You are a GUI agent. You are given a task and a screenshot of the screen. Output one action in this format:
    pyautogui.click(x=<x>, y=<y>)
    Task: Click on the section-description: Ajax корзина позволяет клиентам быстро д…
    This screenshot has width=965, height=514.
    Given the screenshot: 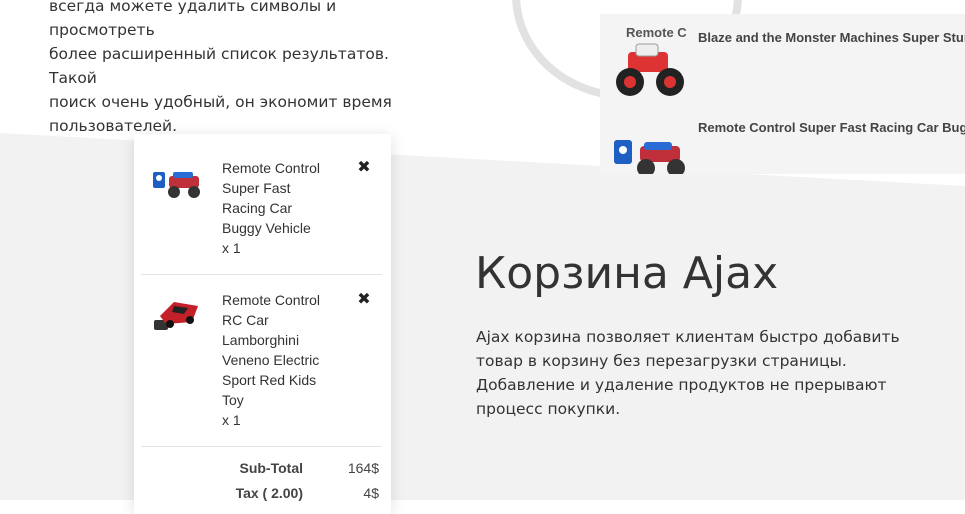 What is the action you would take?
    pyautogui.click(x=688, y=373)
    